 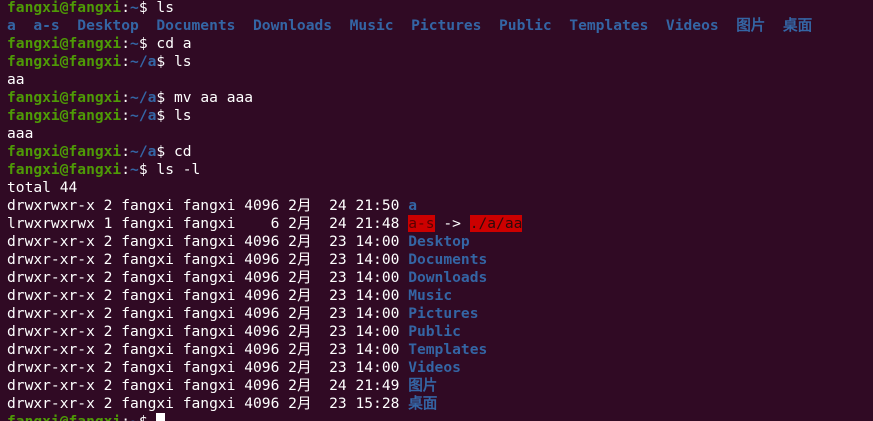 What do you see at coordinates (448, 349) in the screenshot?
I see `directory-name: Templates` at bounding box center [448, 349].